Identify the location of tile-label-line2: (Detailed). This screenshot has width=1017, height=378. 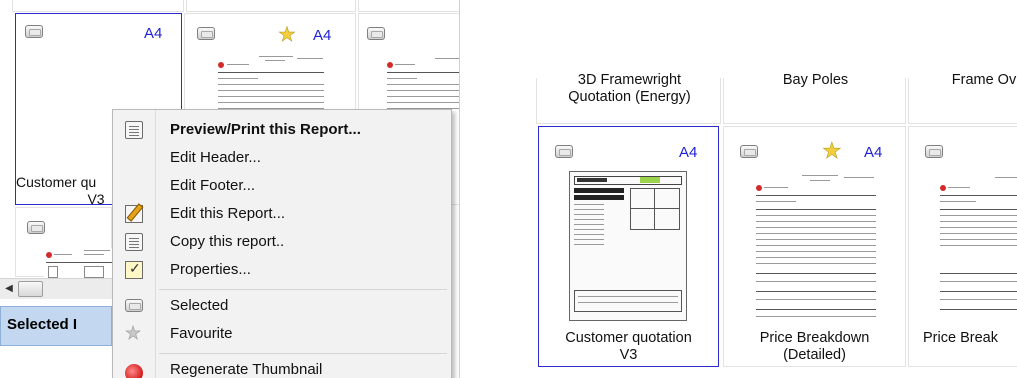
(814, 355).